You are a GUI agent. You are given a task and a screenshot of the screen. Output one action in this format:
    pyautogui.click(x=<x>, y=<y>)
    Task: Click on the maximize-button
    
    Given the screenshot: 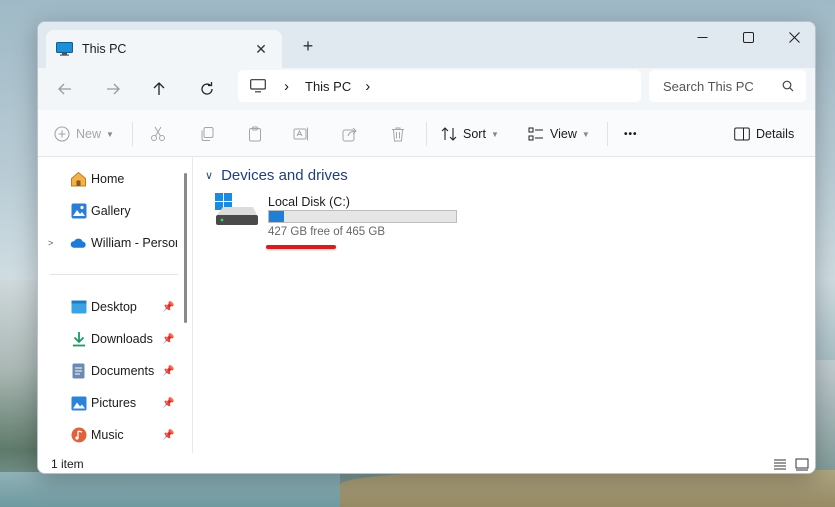 What is the action you would take?
    pyautogui.click(x=748, y=37)
    